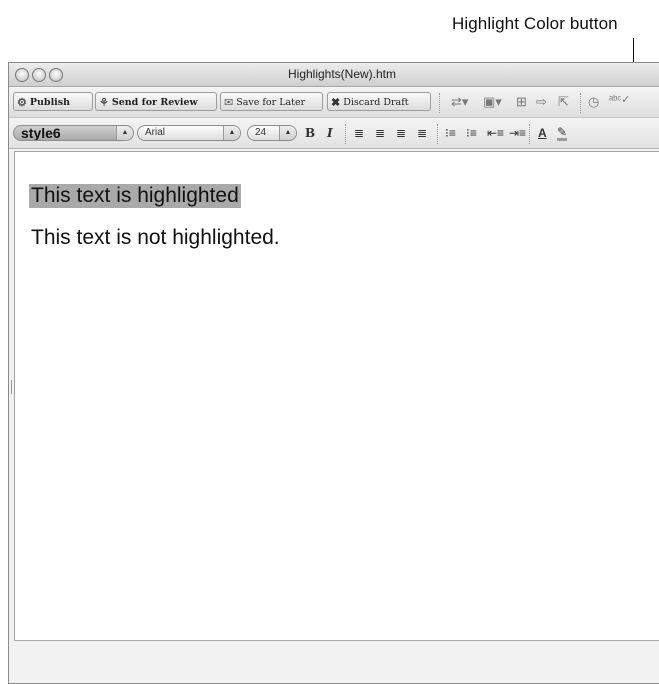 The width and height of the screenshot is (659, 684). Describe the element at coordinates (135, 196) in the screenshot. I see `highlighted-text: This text is highlighted` at that location.